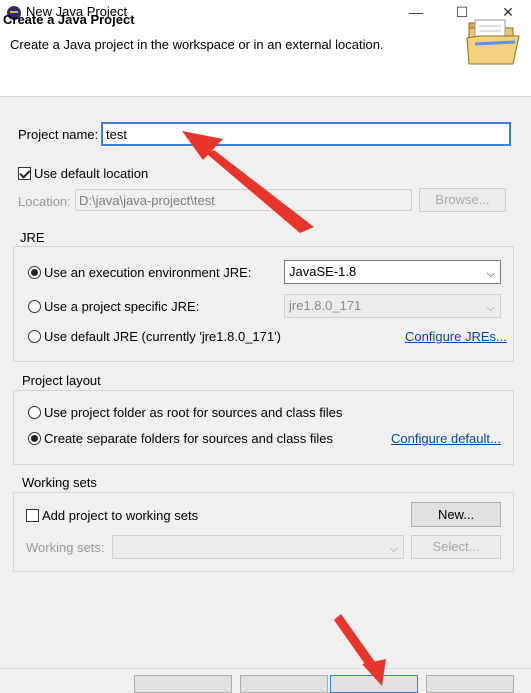  Describe the element at coordinates (34, 336) in the screenshot. I see `default-jre-radio` at that location.